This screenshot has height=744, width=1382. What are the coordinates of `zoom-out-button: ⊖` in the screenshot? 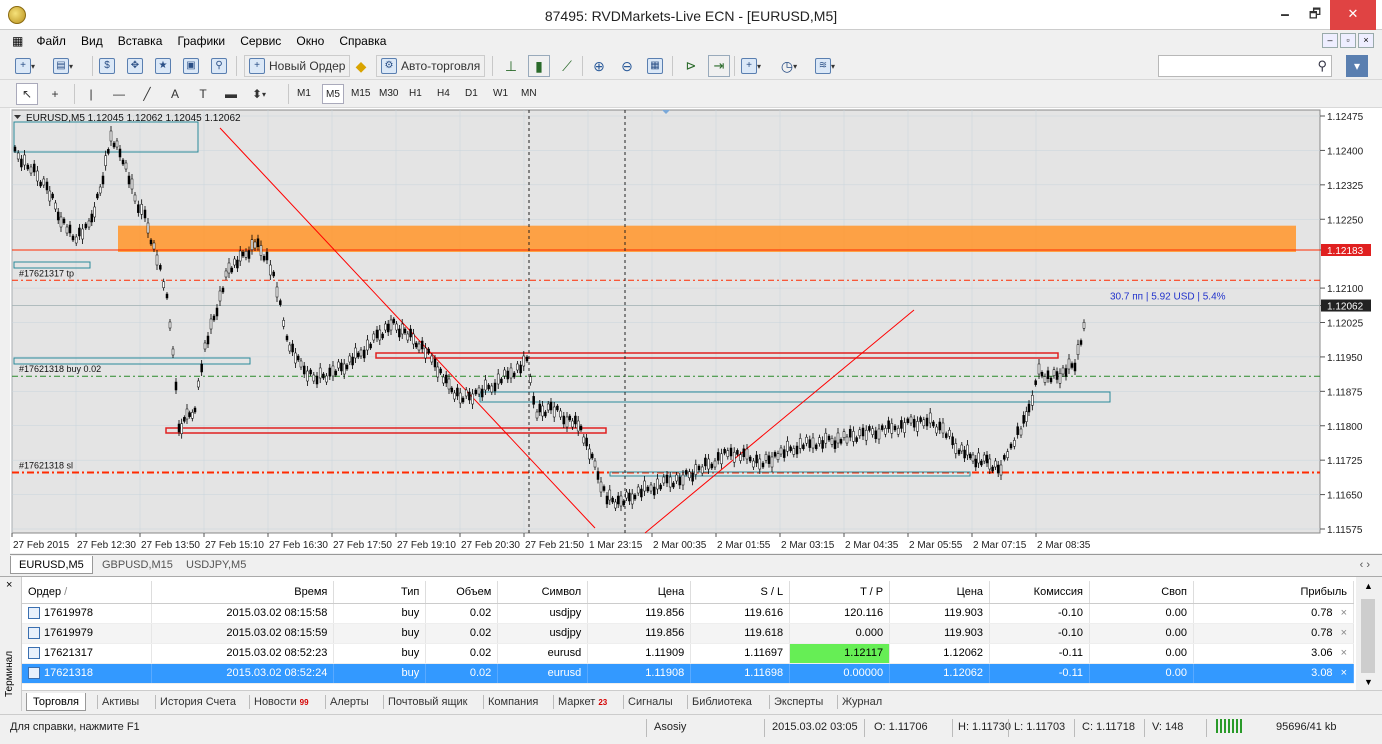 It's located at (627, 66).